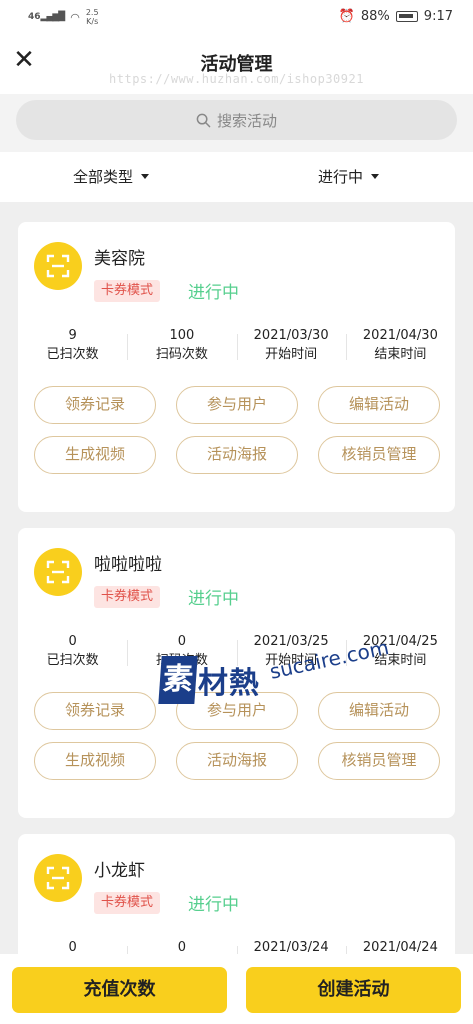 The image size is (473, 1024). Describe the element at coordinates (341, 177) in the screenshot. I see `filter-status-label: 进行中` at that location.